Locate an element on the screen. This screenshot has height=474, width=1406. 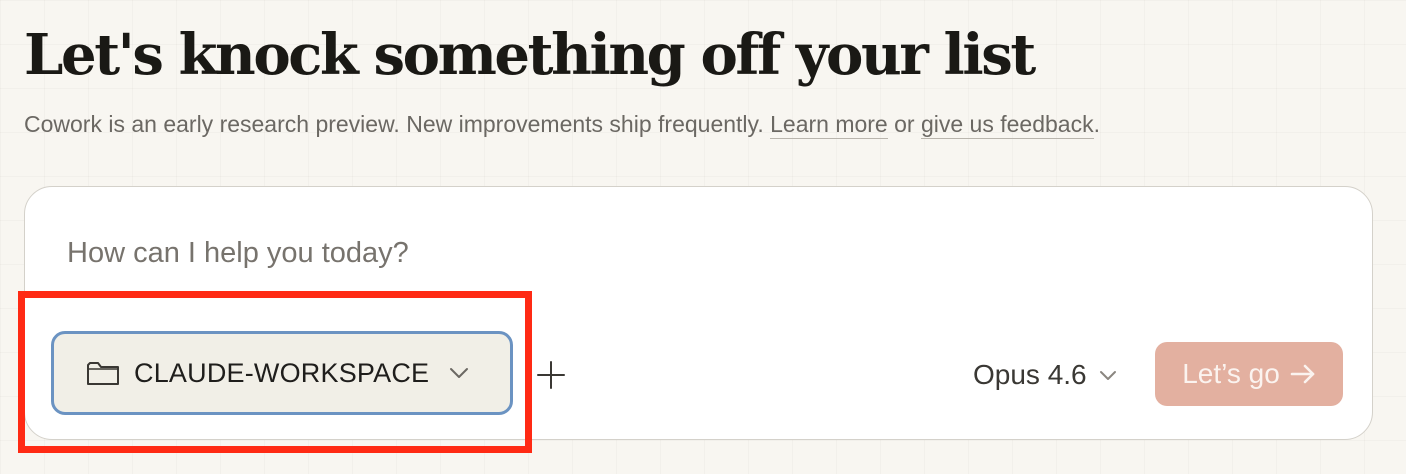
model-label: Opus 4.6 is located at coordinates (1030, 374).